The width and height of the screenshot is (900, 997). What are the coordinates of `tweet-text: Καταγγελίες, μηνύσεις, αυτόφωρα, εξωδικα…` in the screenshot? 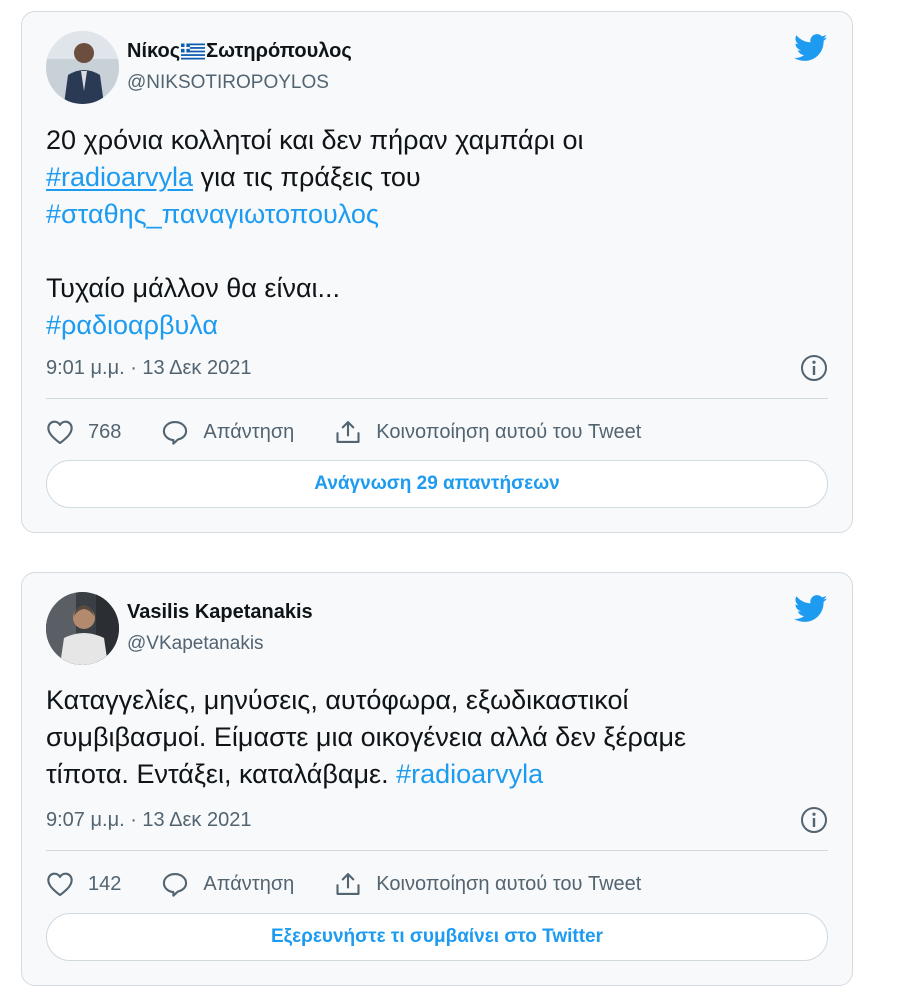 It's located at (436, 737).